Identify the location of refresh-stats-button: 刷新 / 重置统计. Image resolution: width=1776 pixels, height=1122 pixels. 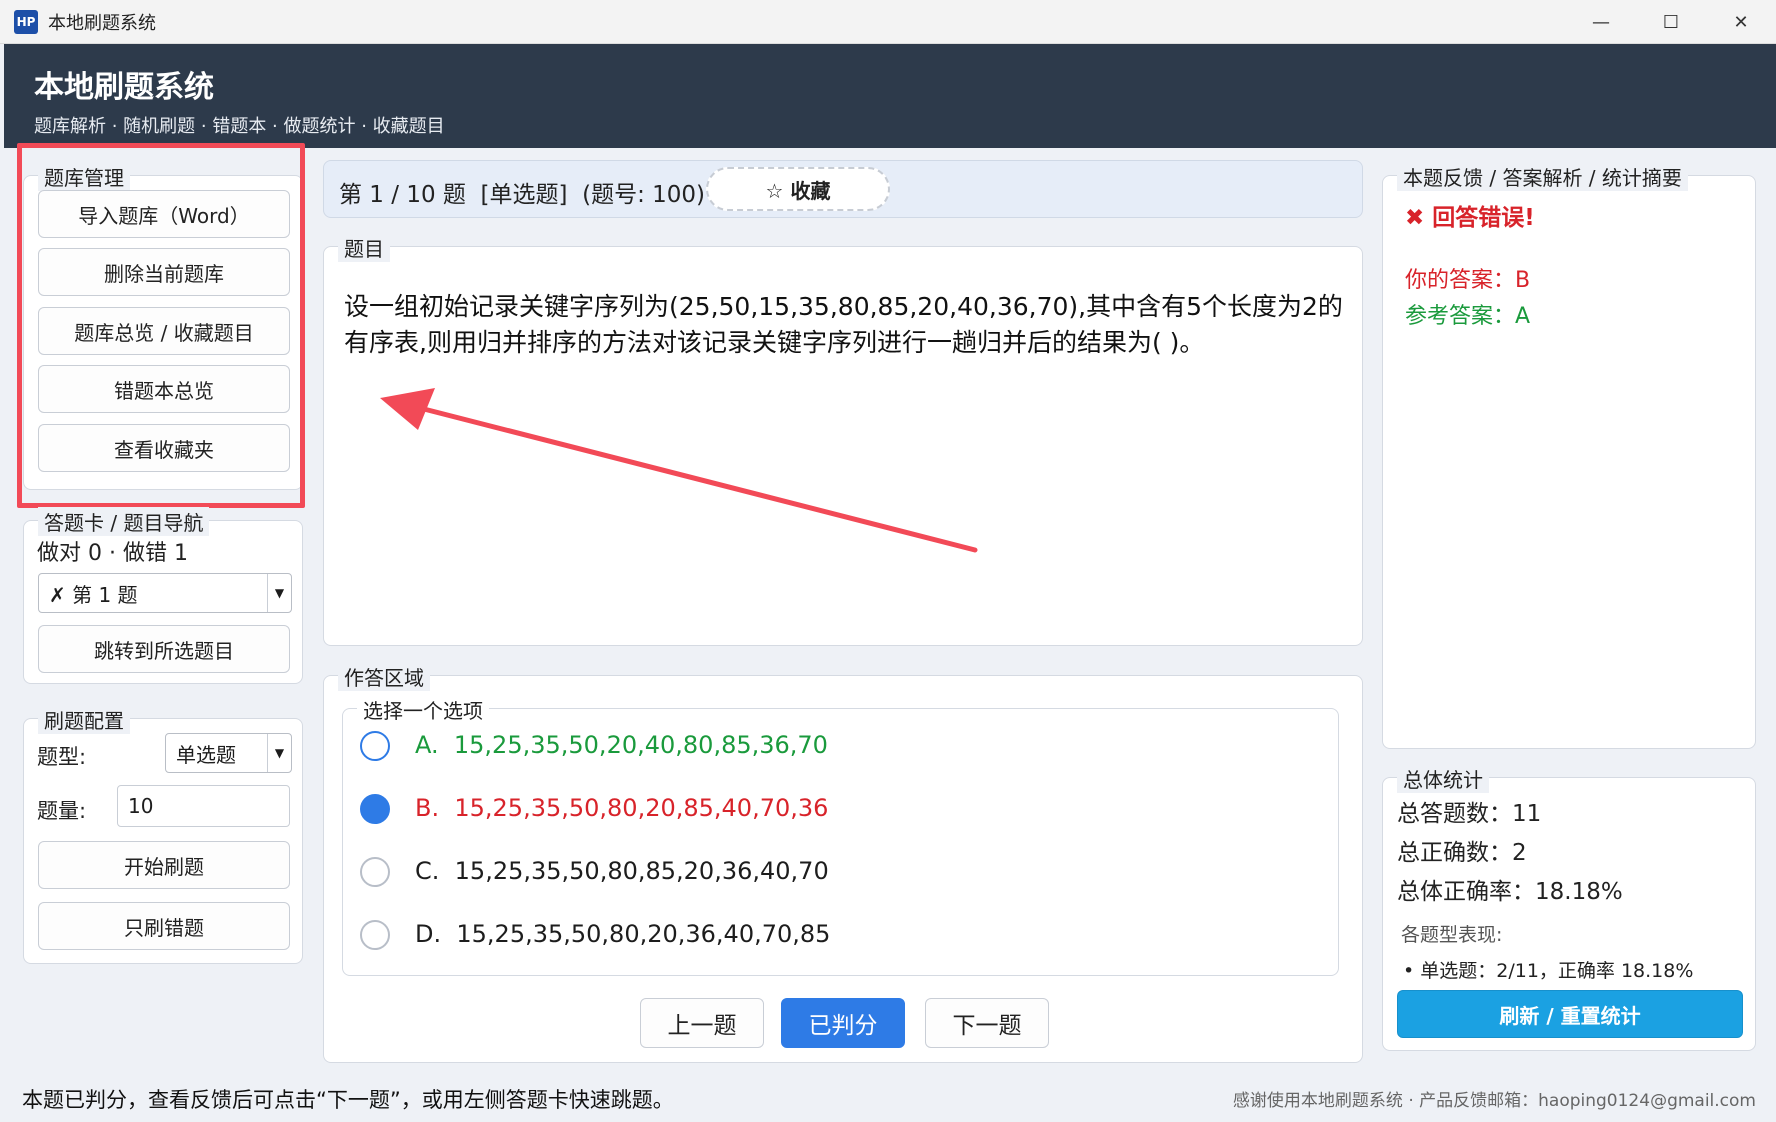
(1570, 1014).